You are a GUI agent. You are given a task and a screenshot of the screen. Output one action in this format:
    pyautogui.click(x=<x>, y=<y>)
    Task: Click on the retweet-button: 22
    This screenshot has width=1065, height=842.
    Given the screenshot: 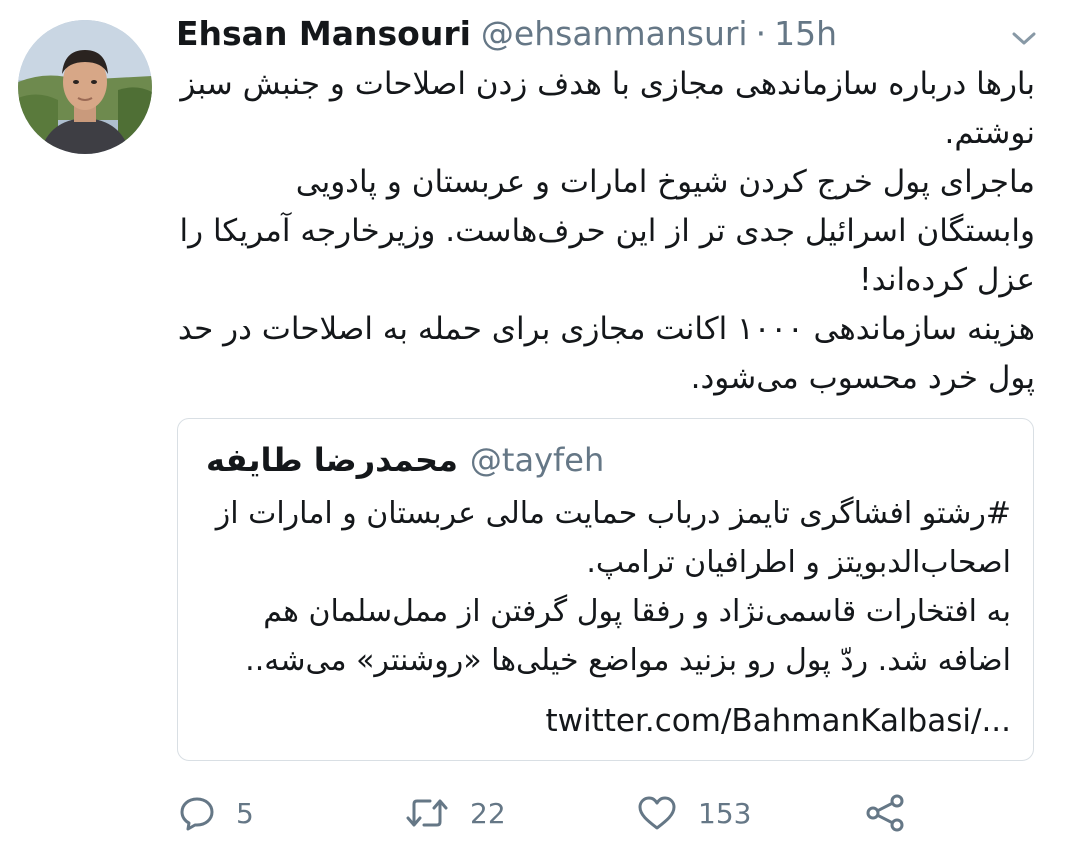 What is the action you would take?
    pyautogui.click(x=455, y=813)
    